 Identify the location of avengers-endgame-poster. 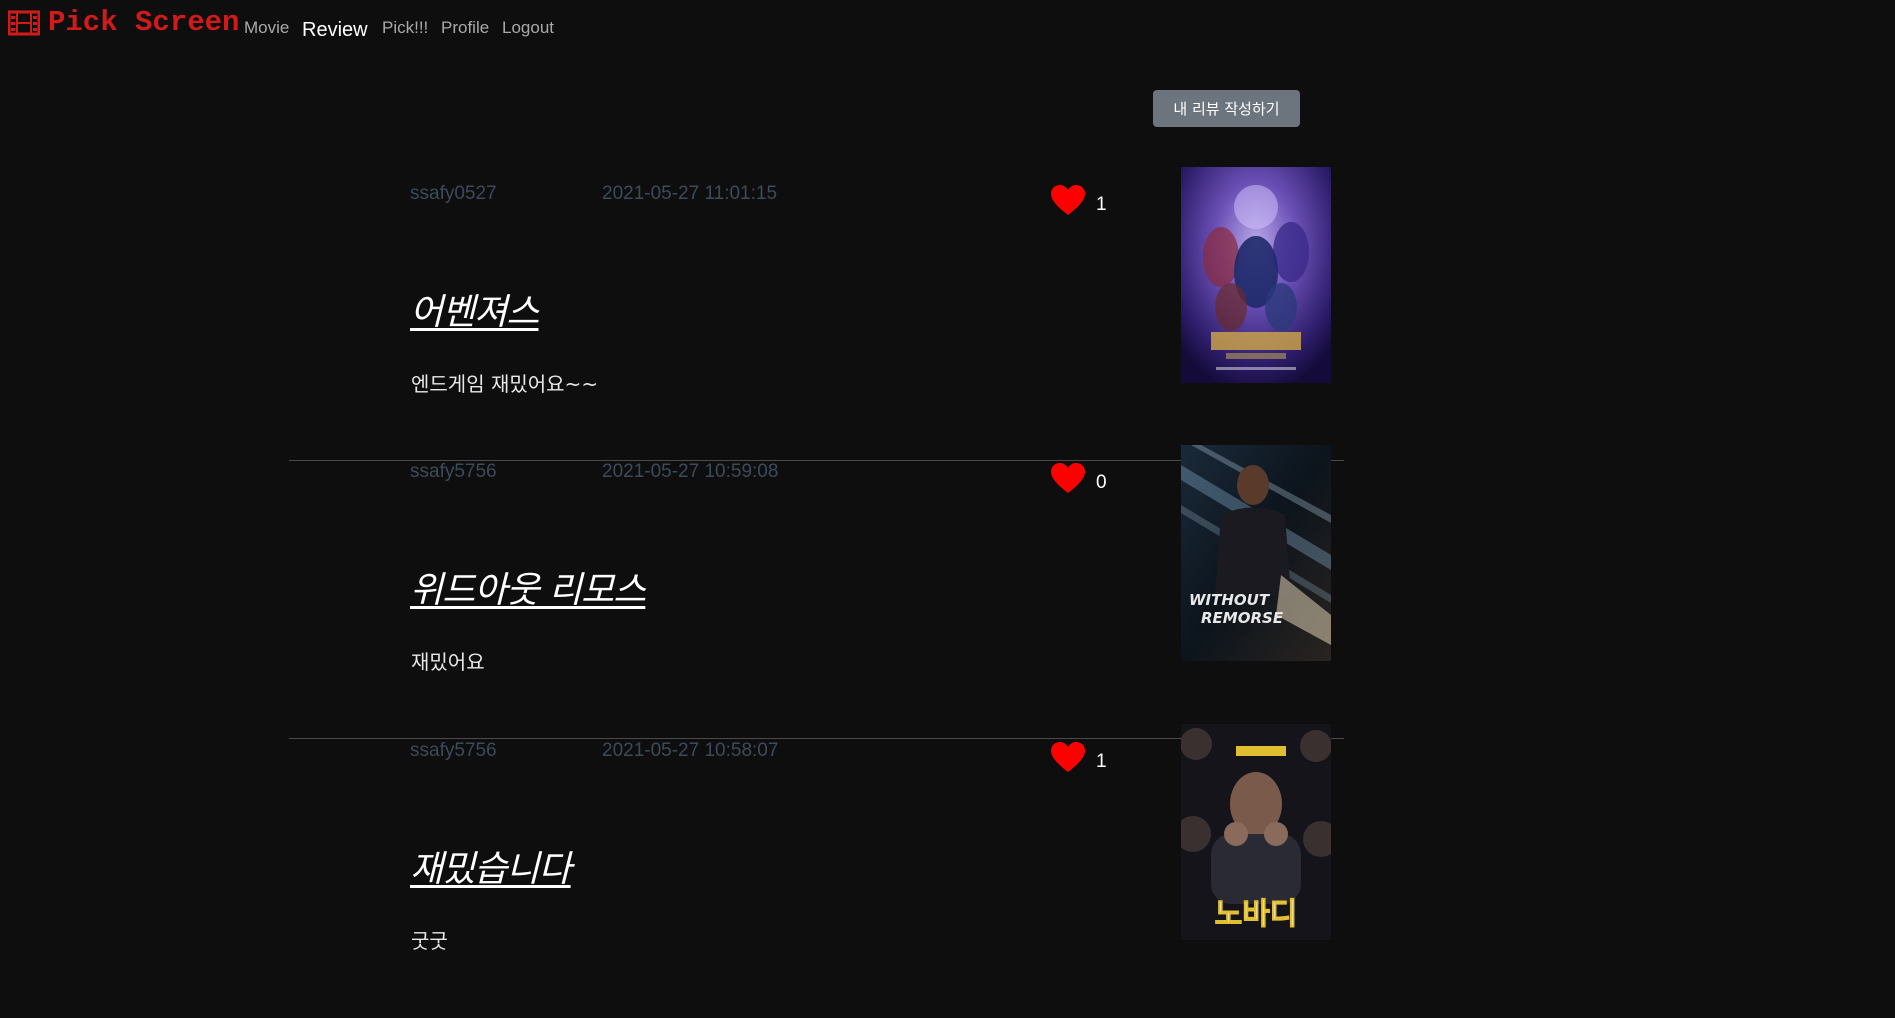
(1256, 275).